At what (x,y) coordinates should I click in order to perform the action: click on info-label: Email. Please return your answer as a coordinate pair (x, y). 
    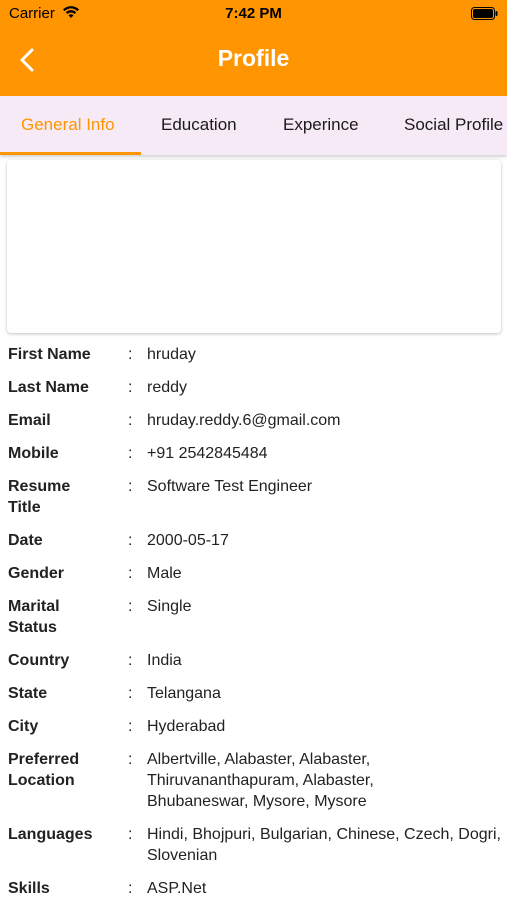
    Looking at the image, I should click on (29, 420).